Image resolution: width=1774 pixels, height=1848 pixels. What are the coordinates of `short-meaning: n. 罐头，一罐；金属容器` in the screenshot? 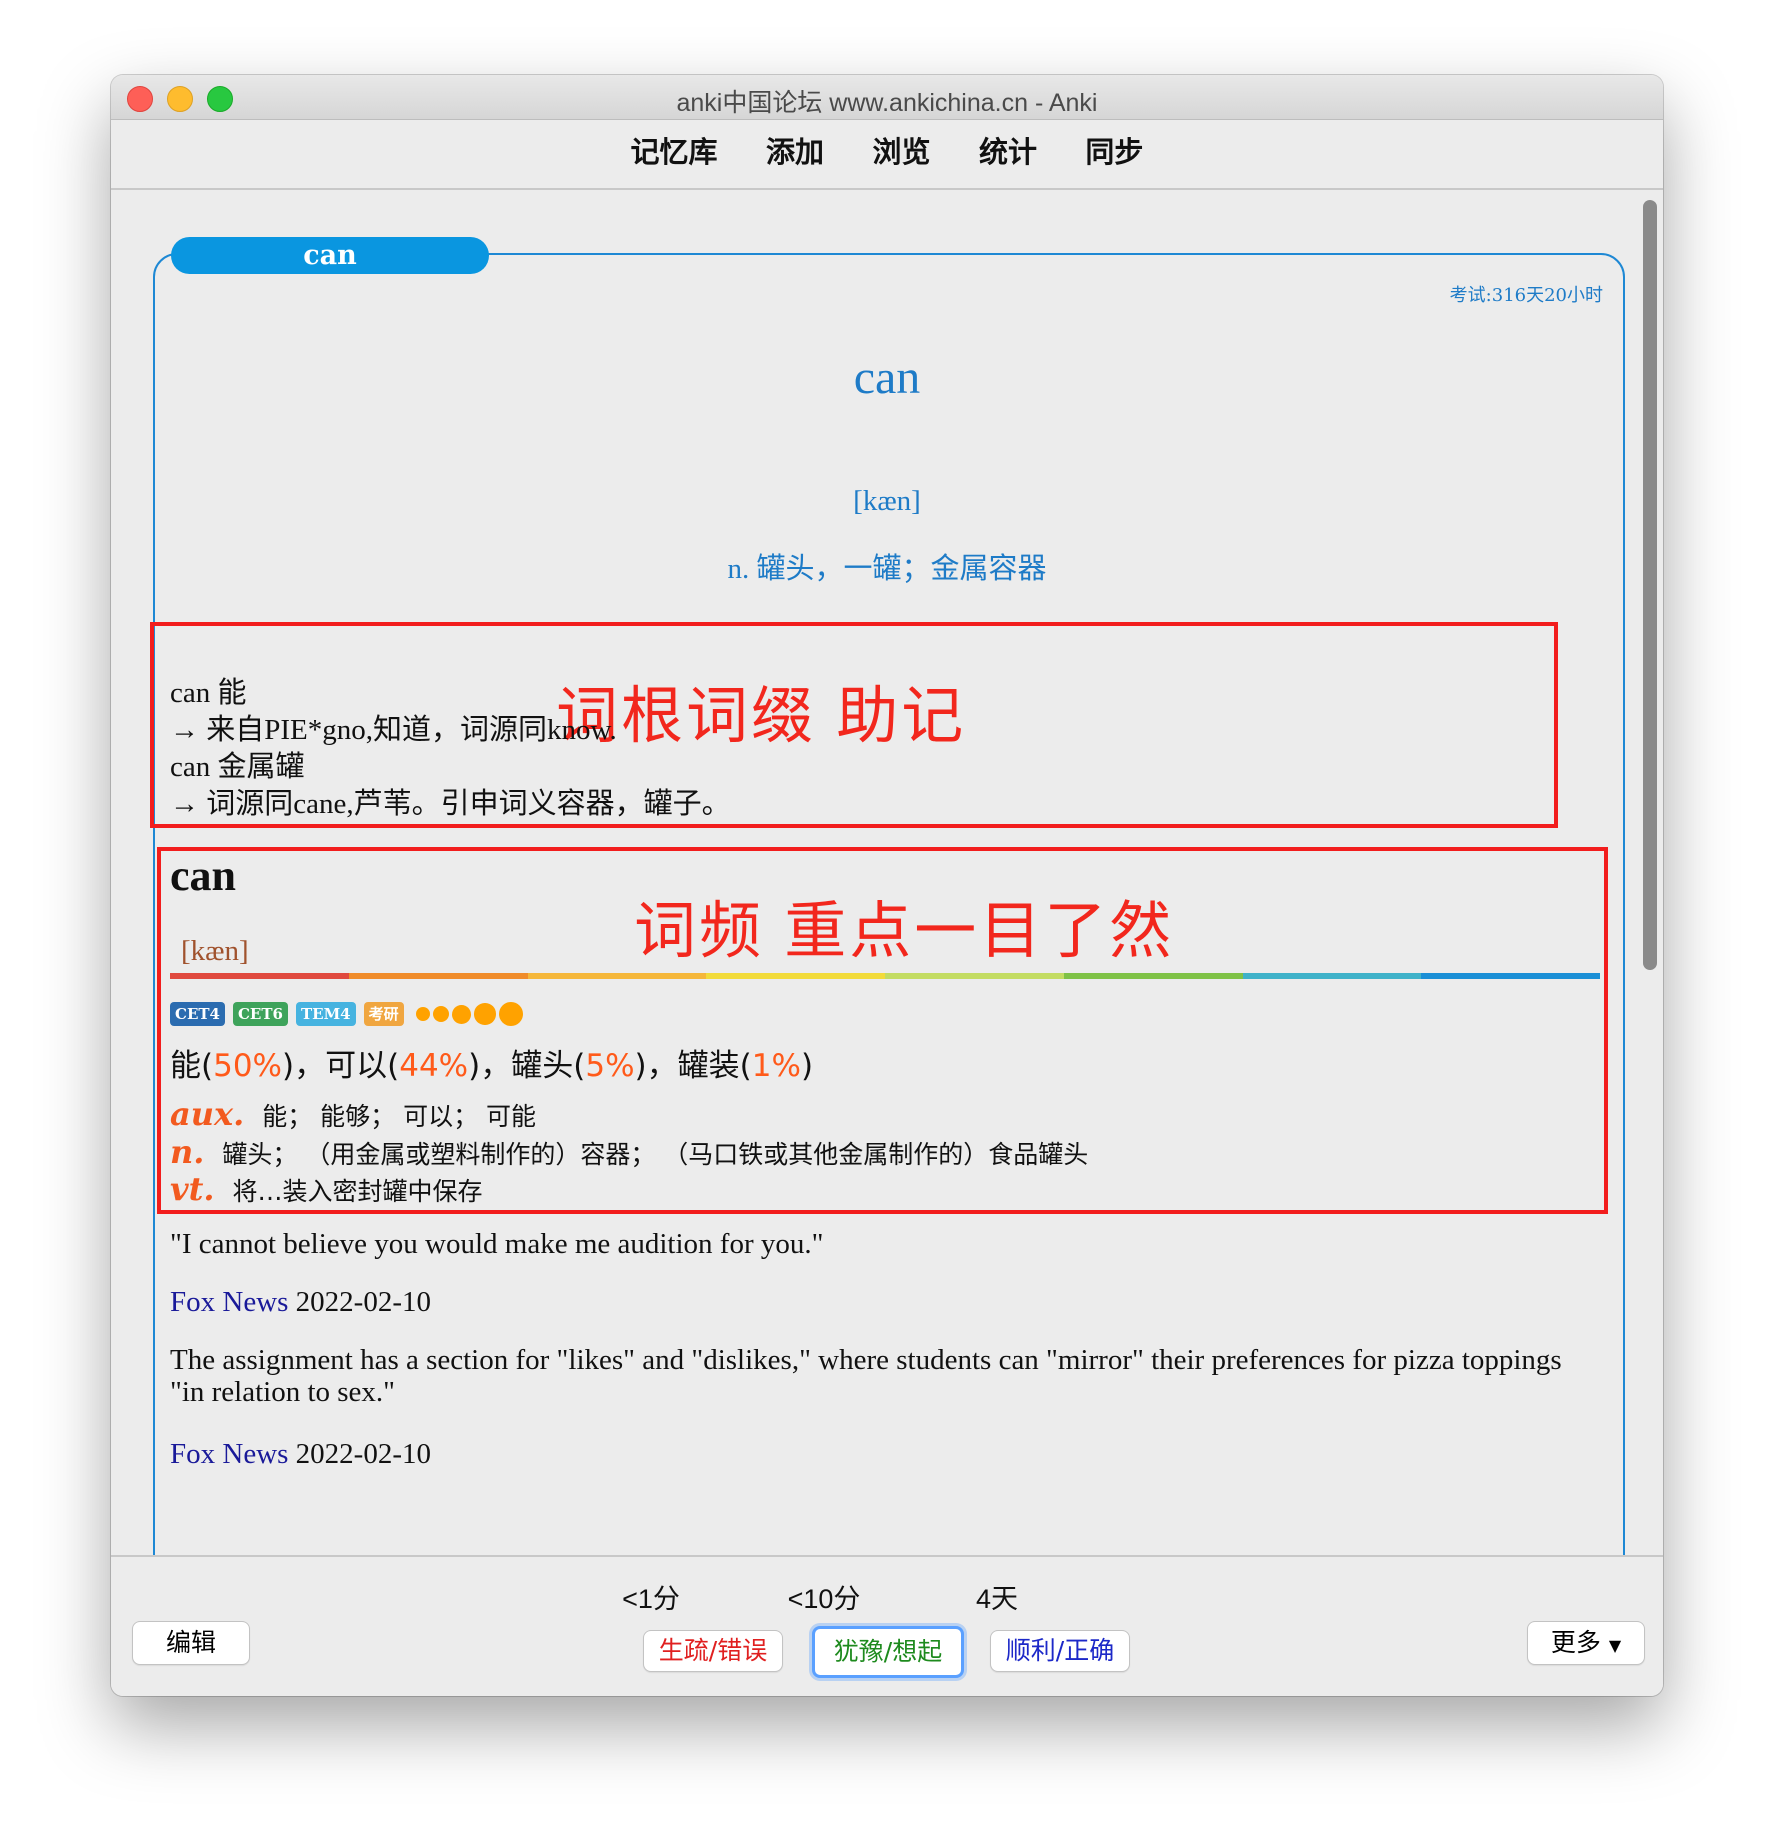 It's located at (887, 569).